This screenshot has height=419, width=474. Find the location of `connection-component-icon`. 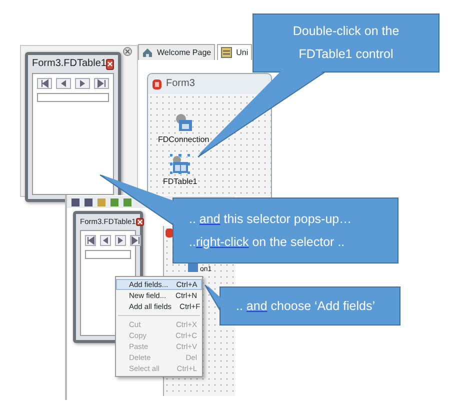

connection-component-icon is located at coordinates (184, 122).